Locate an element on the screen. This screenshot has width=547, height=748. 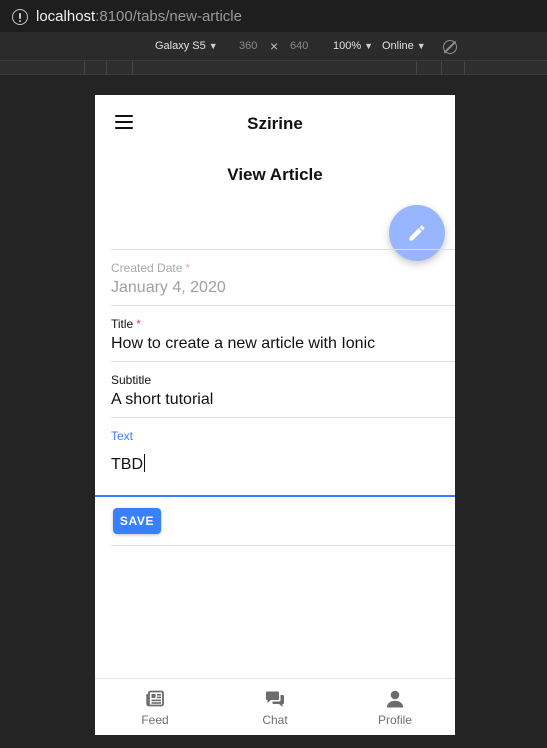
zoom-select: 100% ▼ is located at coordinates (353, 46).